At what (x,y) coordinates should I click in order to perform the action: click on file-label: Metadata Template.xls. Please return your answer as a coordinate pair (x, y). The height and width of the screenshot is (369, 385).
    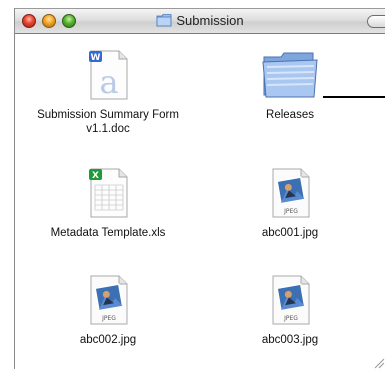
    Looking at the image, I should click on (108, 233).